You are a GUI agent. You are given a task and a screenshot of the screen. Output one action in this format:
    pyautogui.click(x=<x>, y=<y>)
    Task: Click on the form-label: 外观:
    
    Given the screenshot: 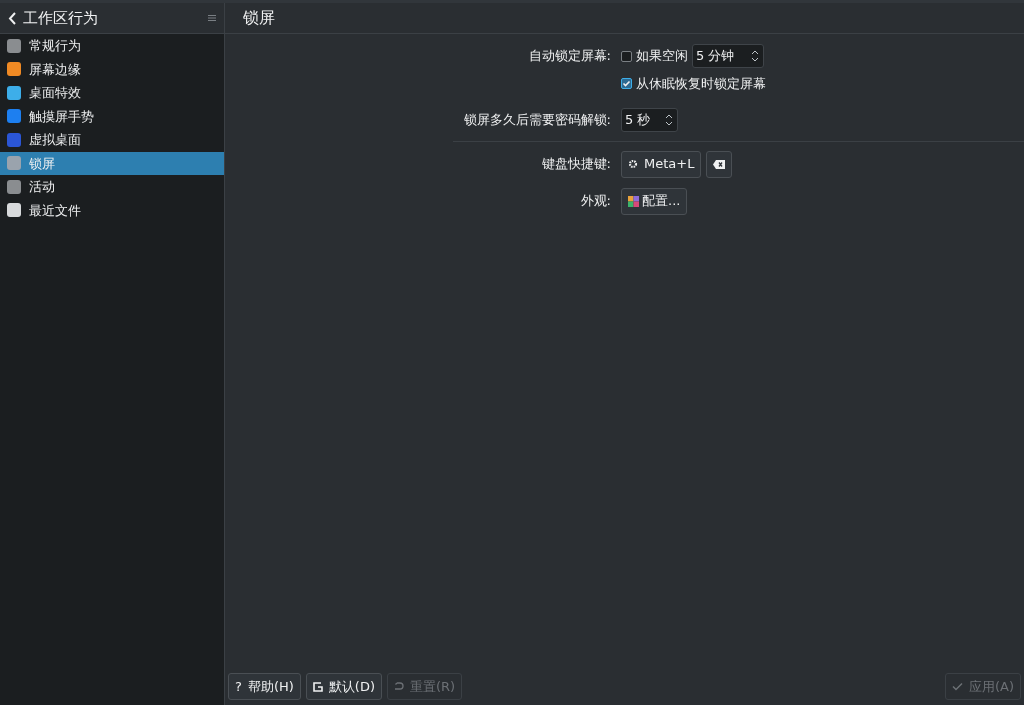 What is the action you would take?
    pyautogui.click(x=595, y=201)
    